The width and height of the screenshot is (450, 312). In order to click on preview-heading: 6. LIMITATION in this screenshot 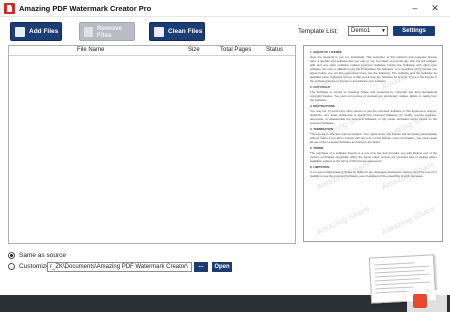, I will do `click(320, 167)`.